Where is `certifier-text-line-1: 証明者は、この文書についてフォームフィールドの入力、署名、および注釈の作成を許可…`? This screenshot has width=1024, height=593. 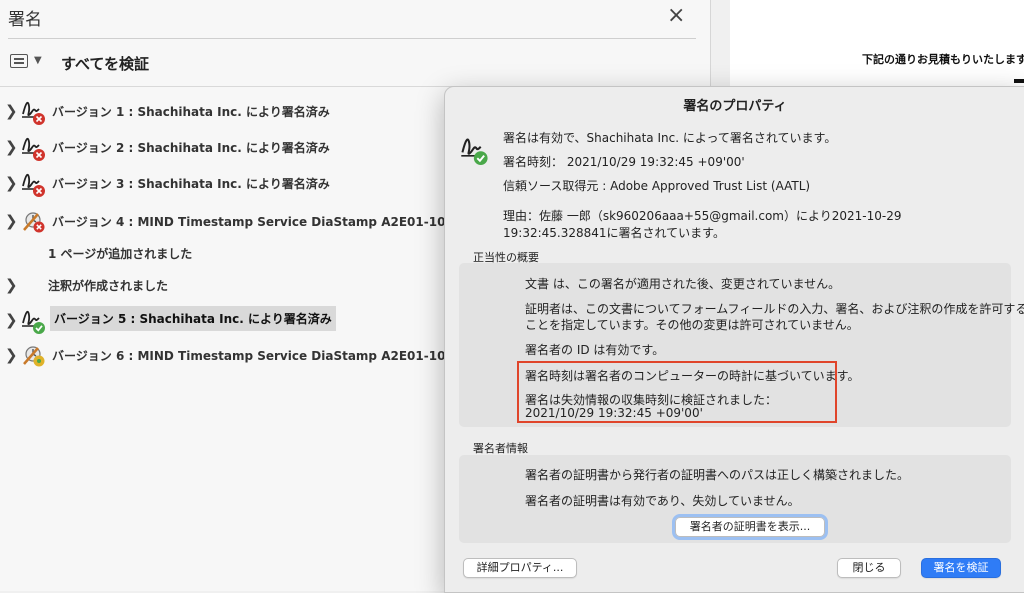 certifier-text-line-1: 証明者は、この文書についてフォームフィールドの入力、署名、および注釈の作成を許可… is located at coordinates (774, 309).